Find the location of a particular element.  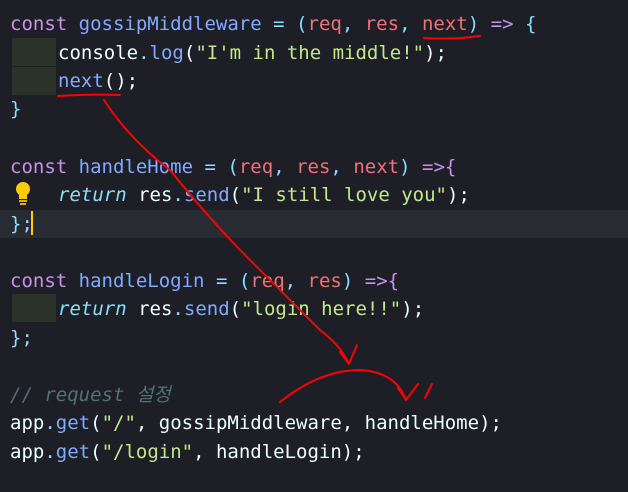

code-line-3: next(); is located at coordinates (98, 81).